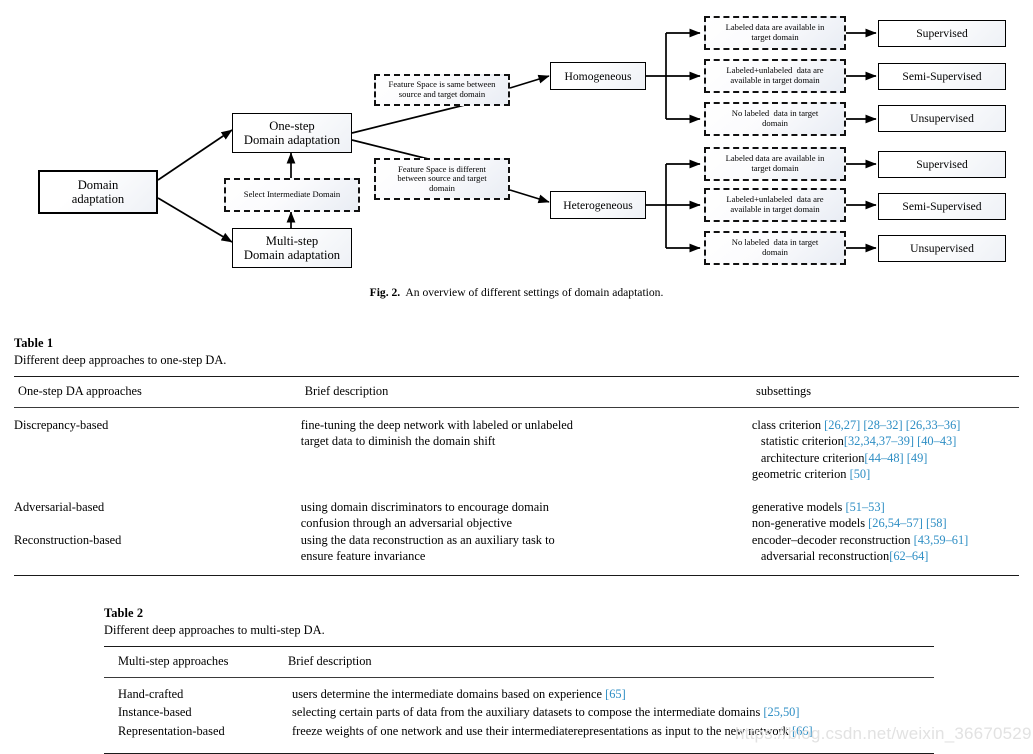  What do you see at coordinates (907, 523) in the screenshot?
I see `reference-link: [26,54–57] [58]` at bounding box center [907, 523].